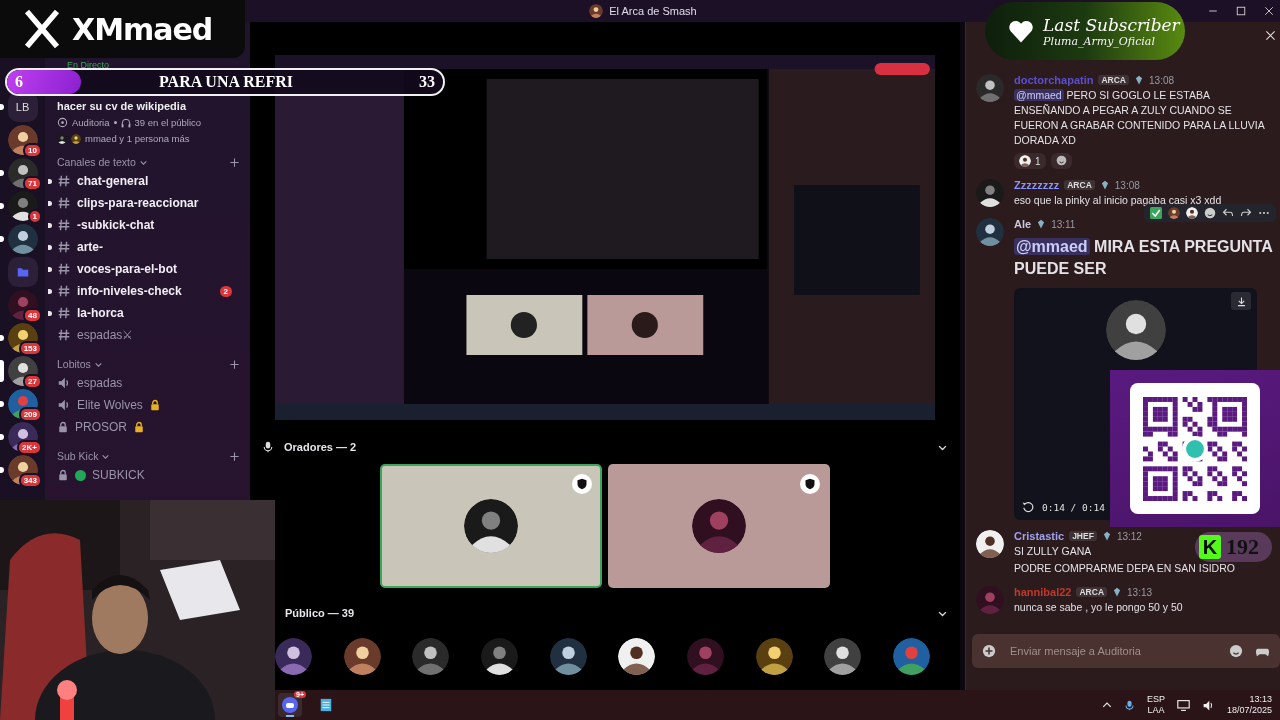 This screenshot has height=720, width=1280. I want to click on notepad-icon, so click(326, 705).